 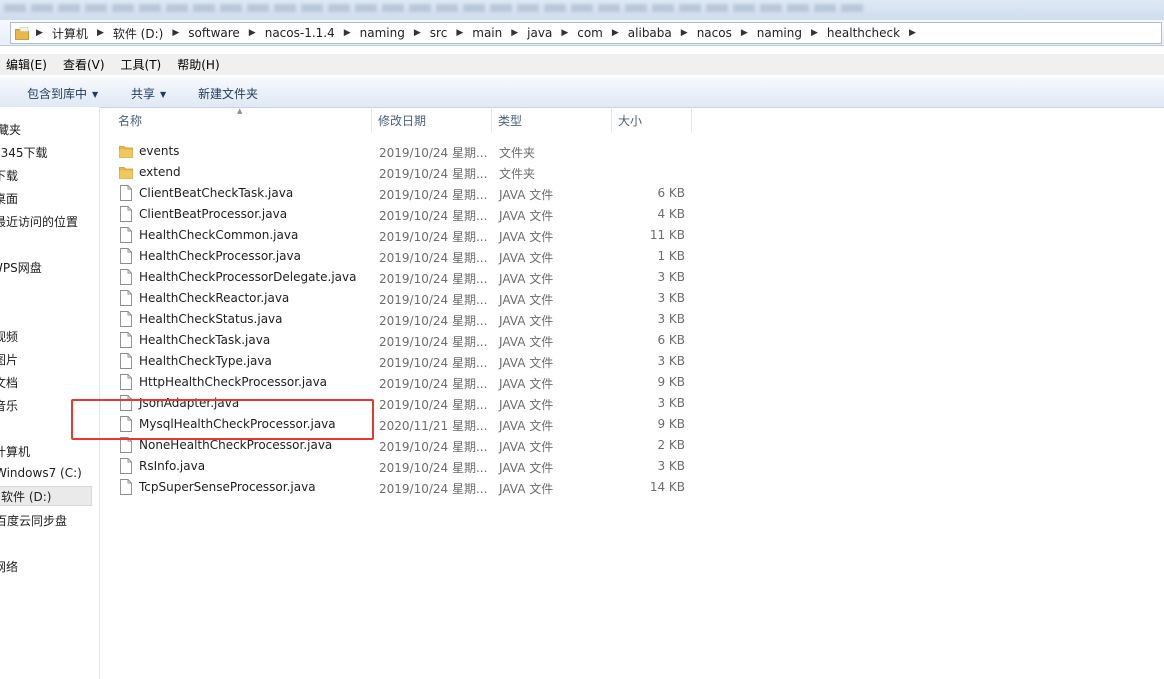 What do you see at coordinates (159, 151) in the screenshot?
I see `file-name: events` at bounding box center [159, 151].